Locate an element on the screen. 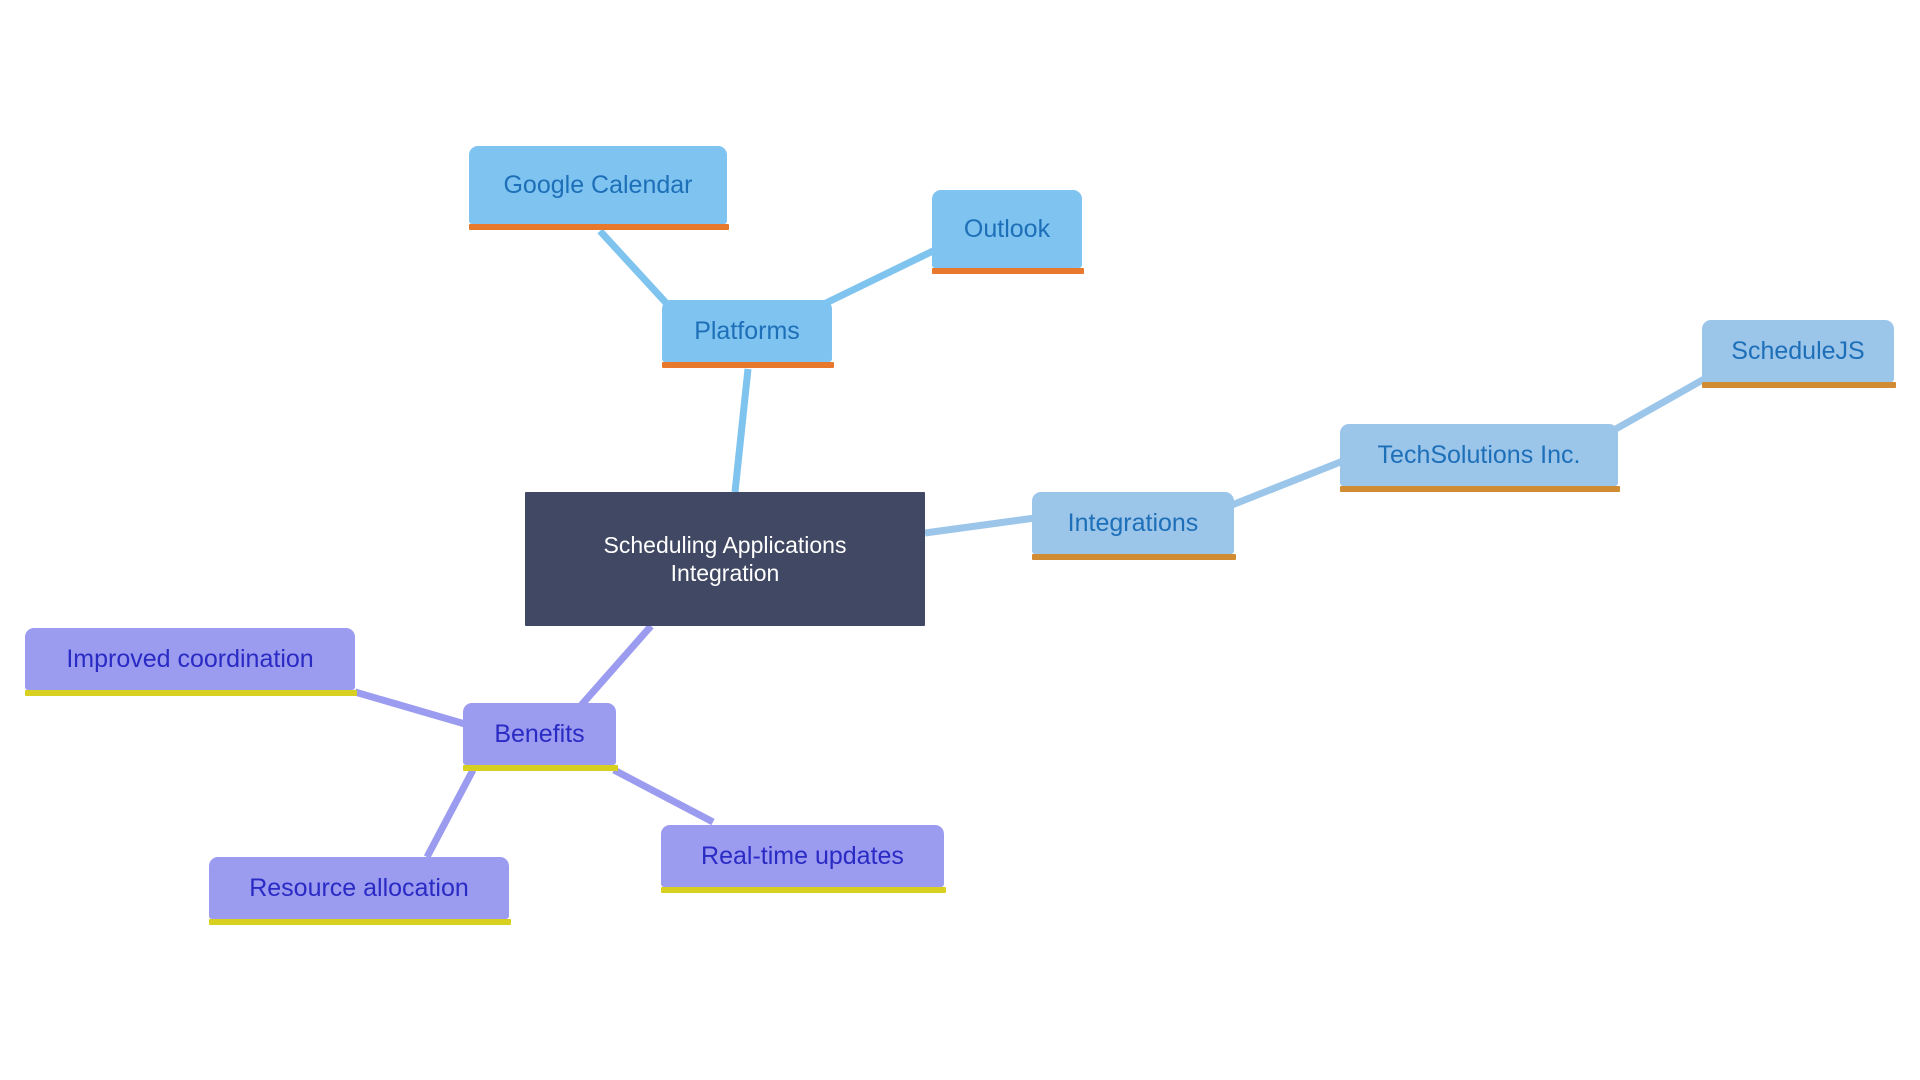 This screenshot has width=1920, height=1080. node-label: Platforms is located at coordinates (747, 330).